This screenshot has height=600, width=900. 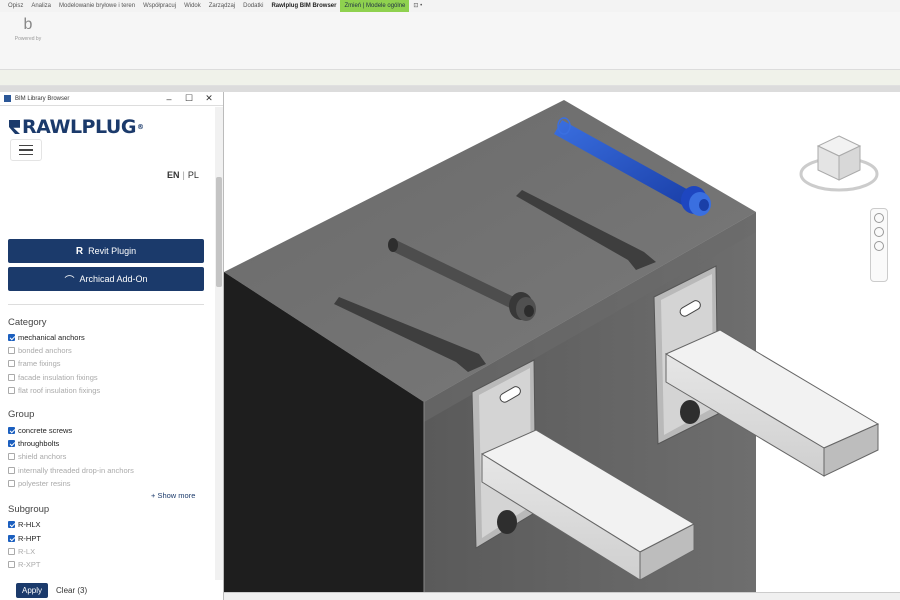 What do you see at coordinates (159, 6) in the screenshot?
I see `tab-wspolpracuj: Współpracuj` at bounding box center [159, 6].